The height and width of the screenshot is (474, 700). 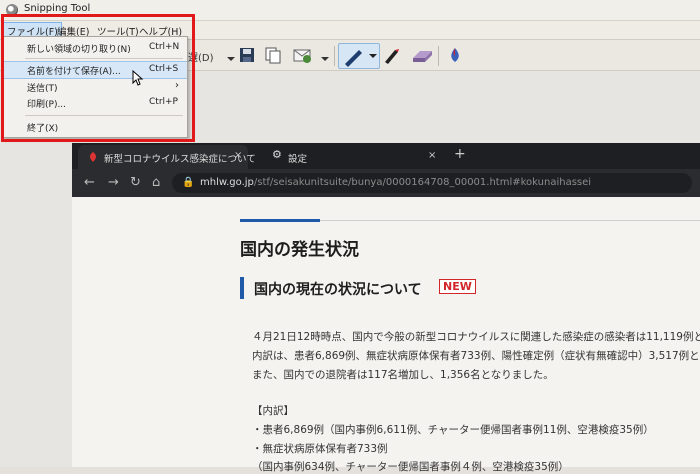 I want to click on send-icon, so click(x=301, y=55).